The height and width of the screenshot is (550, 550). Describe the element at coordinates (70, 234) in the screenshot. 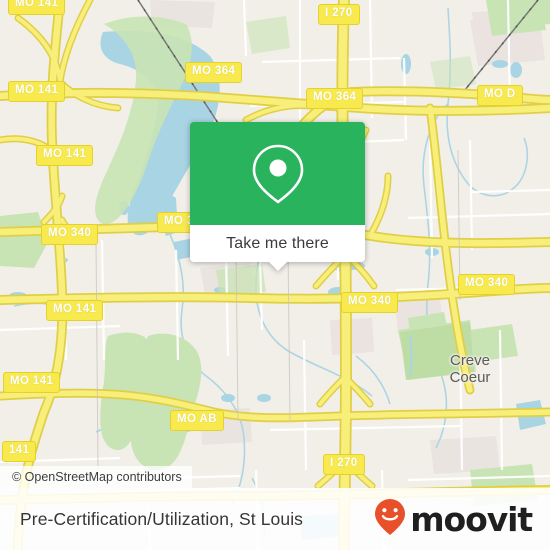

I see `road-shield-mo340-left: MO 340` at that location.